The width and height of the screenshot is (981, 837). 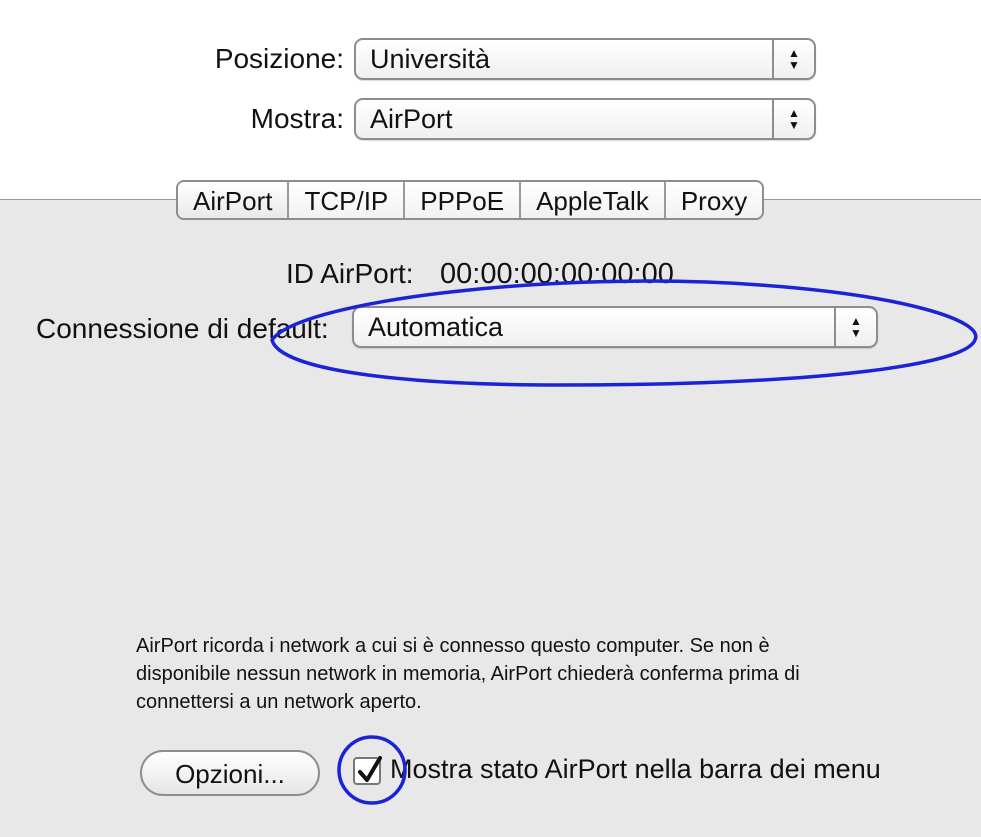 What do you see at coordinates (279, 58) in the screenshot?
I see `location-label: Posizione:` at bounding box center [279, 58].